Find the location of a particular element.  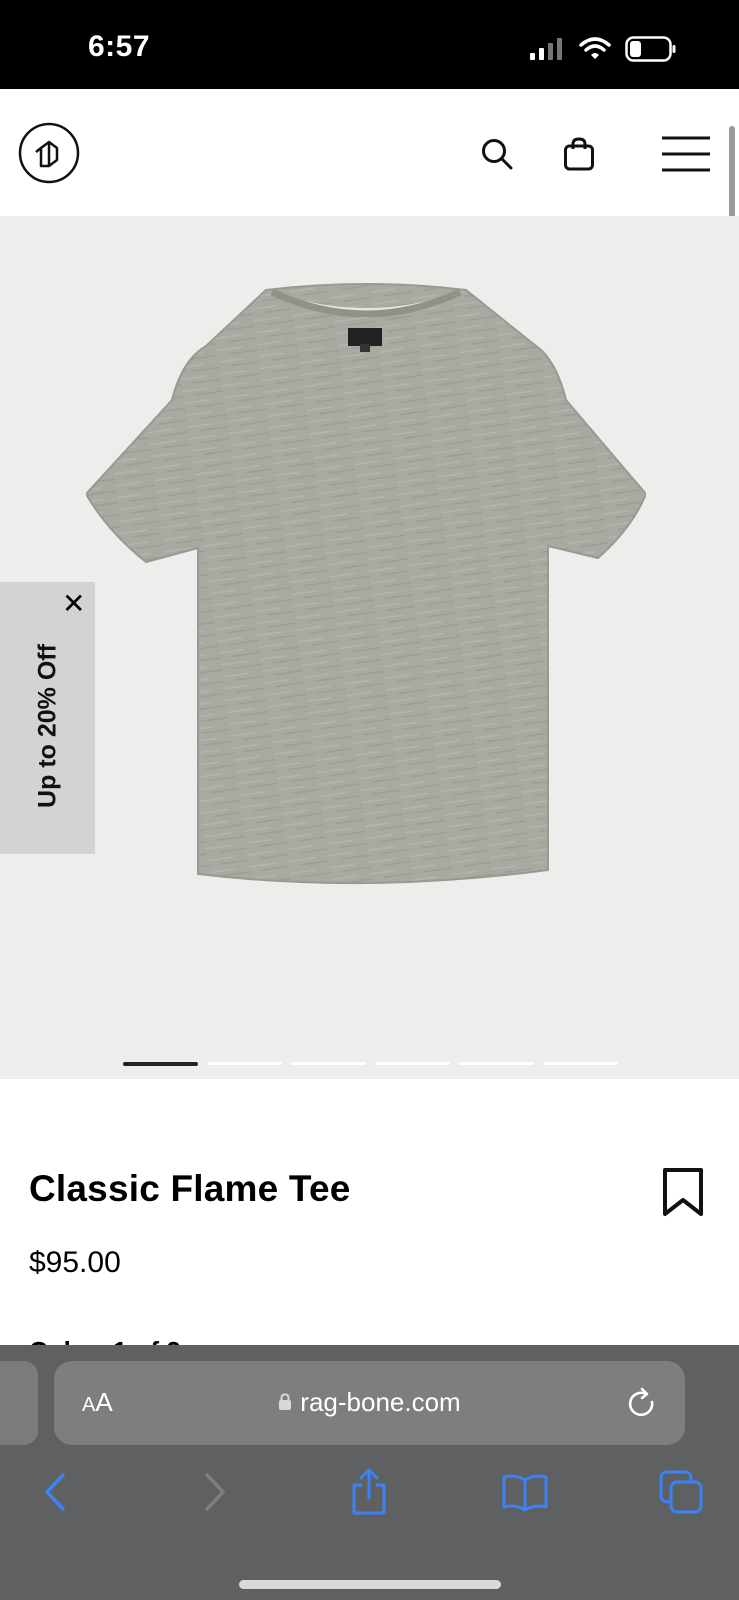

back-button is located at coordinates (55, 1492).